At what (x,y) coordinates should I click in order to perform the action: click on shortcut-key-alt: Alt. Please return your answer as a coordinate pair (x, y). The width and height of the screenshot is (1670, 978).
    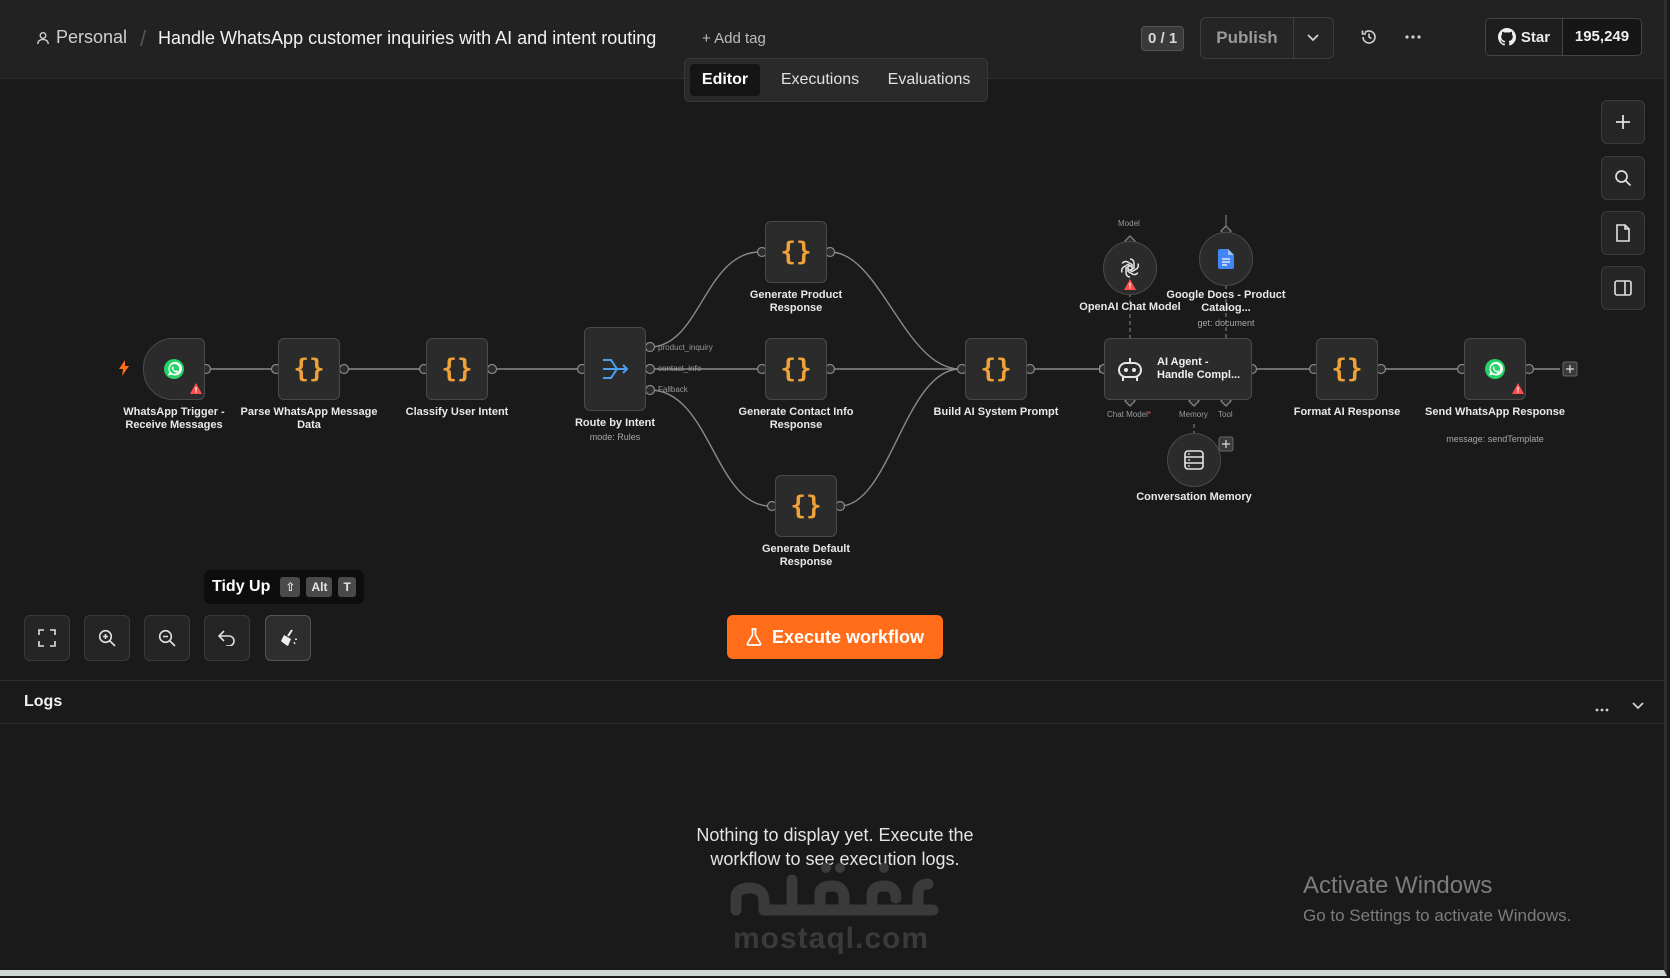
    Looking at the image, I should click on (319, 587).